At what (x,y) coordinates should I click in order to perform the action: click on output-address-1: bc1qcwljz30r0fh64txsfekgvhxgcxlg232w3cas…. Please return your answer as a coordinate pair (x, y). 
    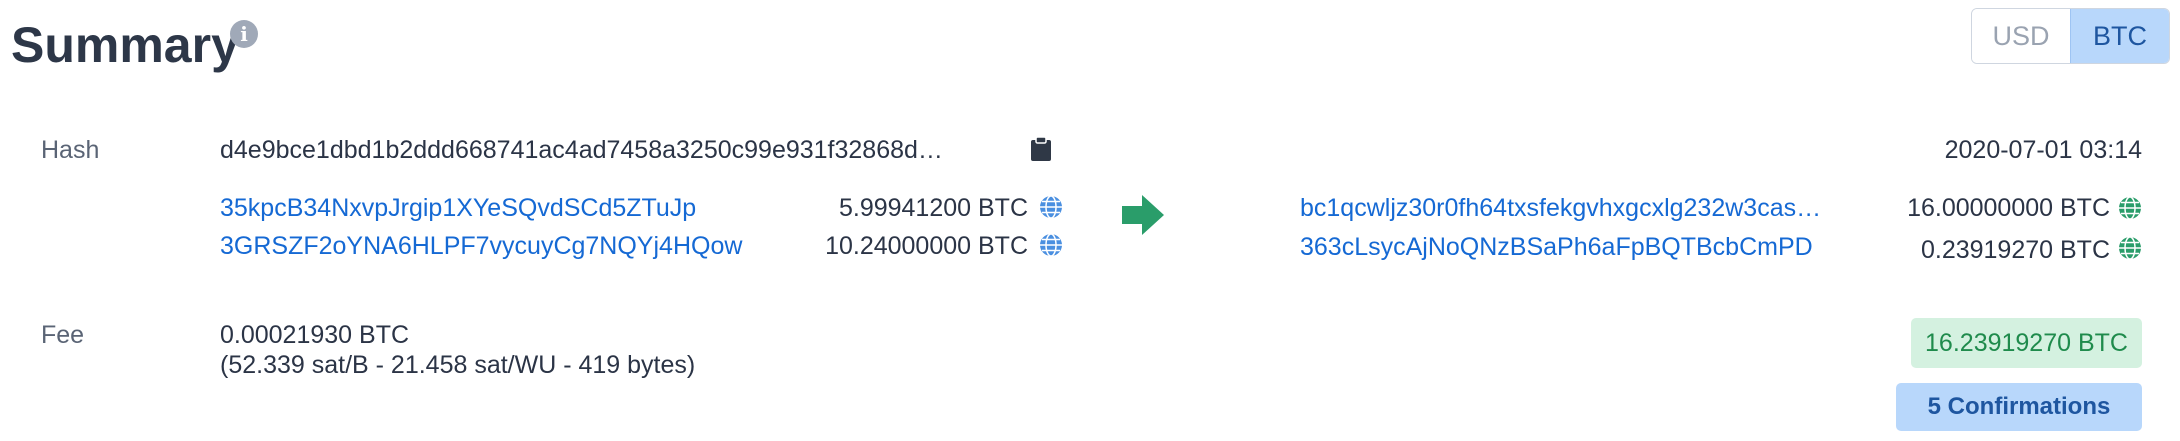
    Looking at the image, I should click on (1560, 208).